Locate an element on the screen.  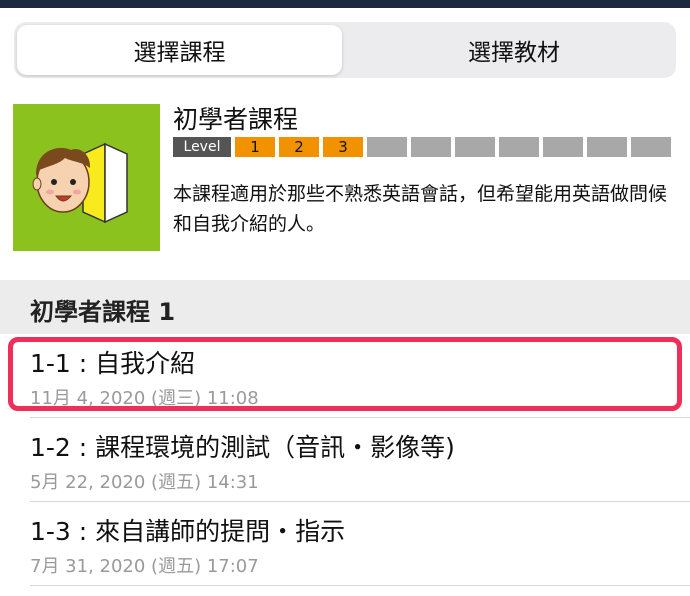
level-label: Level is located at coordinates (202, 147).